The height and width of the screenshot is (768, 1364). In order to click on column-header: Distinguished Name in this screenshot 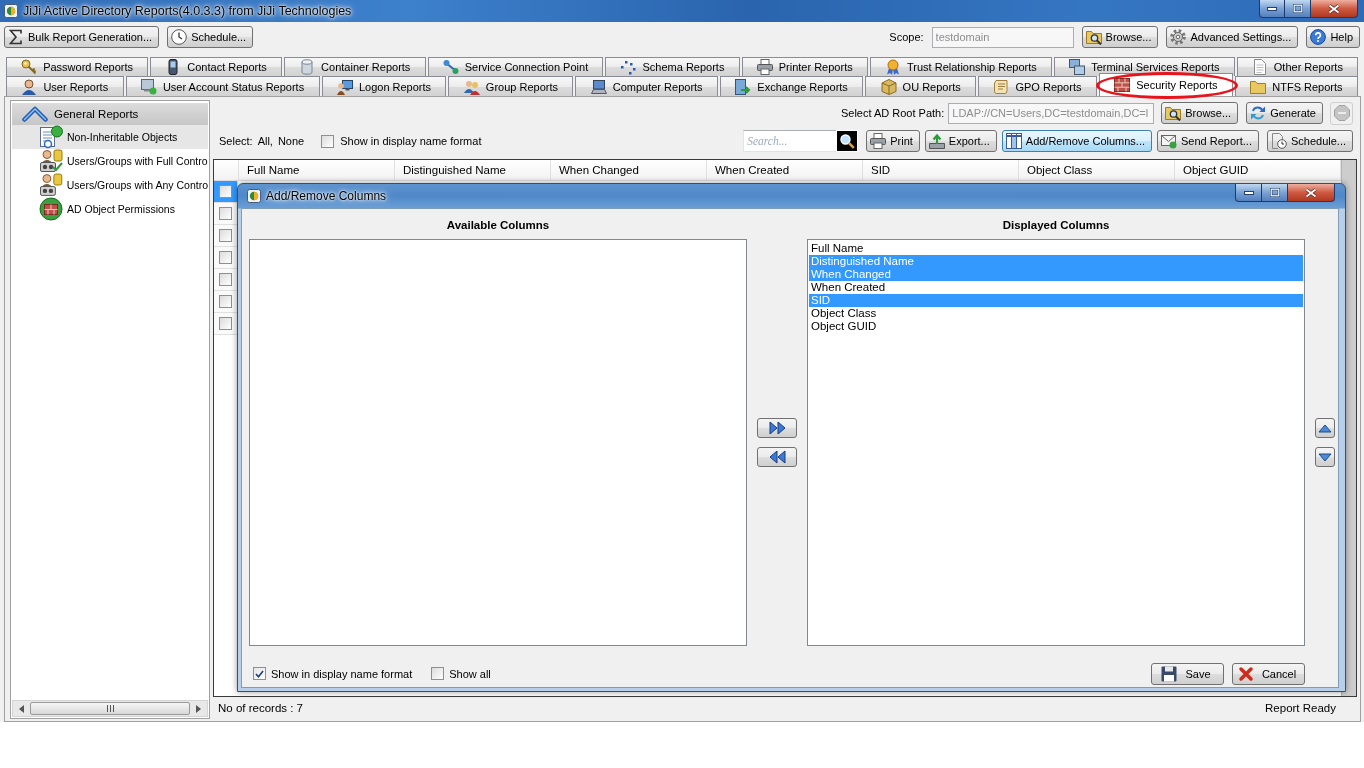, I will do `click(473, 170)`.